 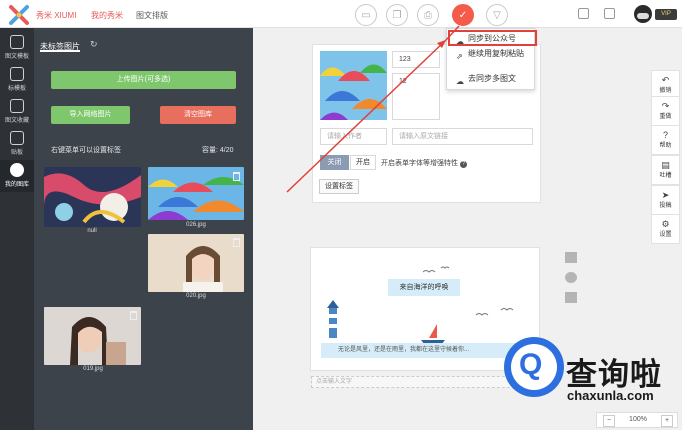 I want to click on watermark-letter: Q, so click(x=531, y=364).